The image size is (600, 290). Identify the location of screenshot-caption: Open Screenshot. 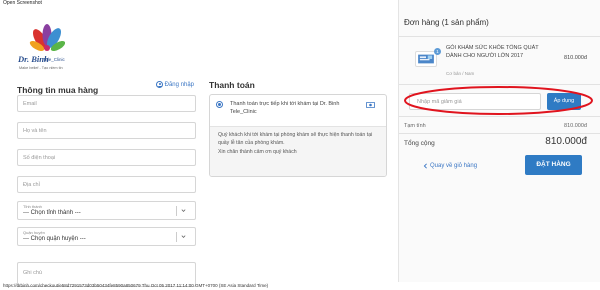
(22, 3).